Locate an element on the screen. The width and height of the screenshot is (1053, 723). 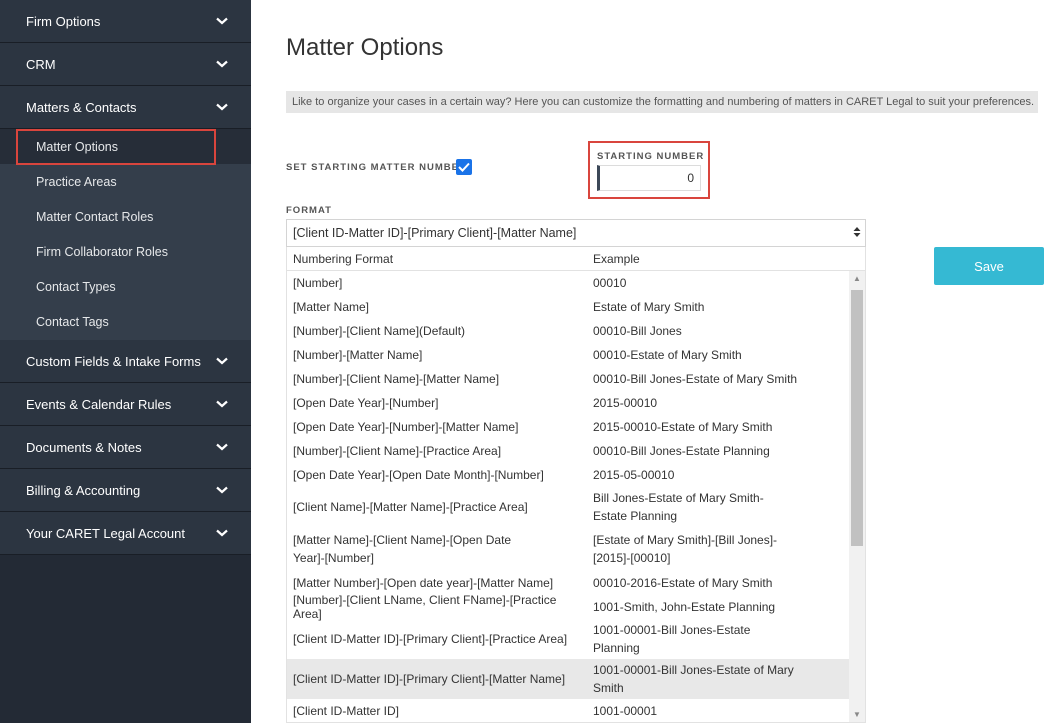
format-cell: [Matter Name] is located at coordinates (331, 307).